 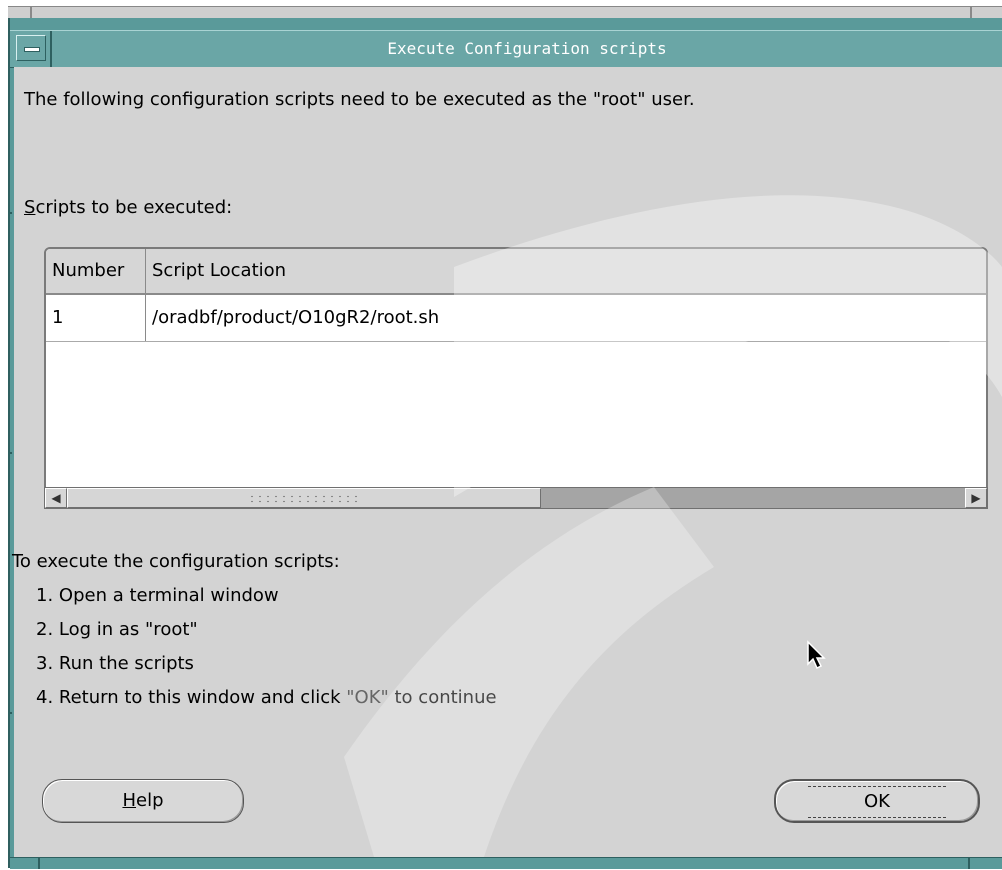 I want to click on mouse-pointer-icon, so click(x=816, y=655).